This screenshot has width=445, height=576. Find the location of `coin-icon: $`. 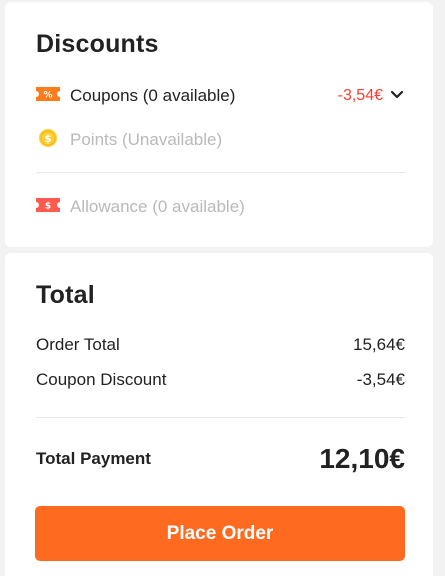

coin-icon: $ is located at coordinates (48, 140).